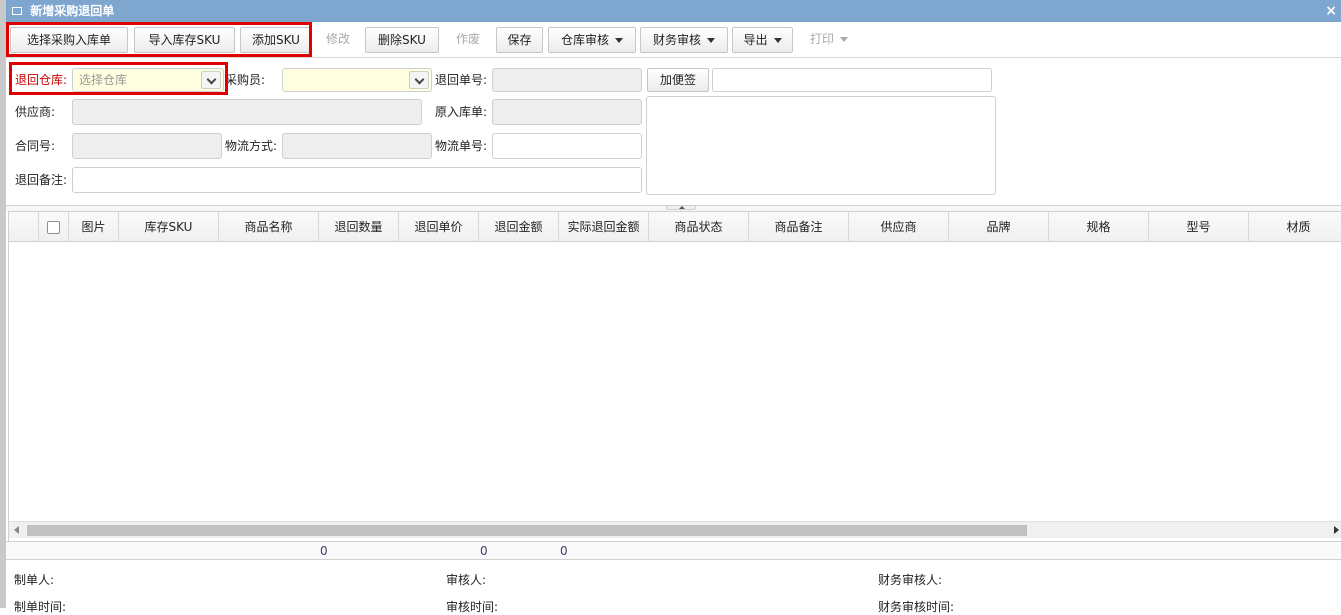 The image size is (1341, 615). I want to click on warehouse-audit-button: 仓库审核, so click(592, 40).